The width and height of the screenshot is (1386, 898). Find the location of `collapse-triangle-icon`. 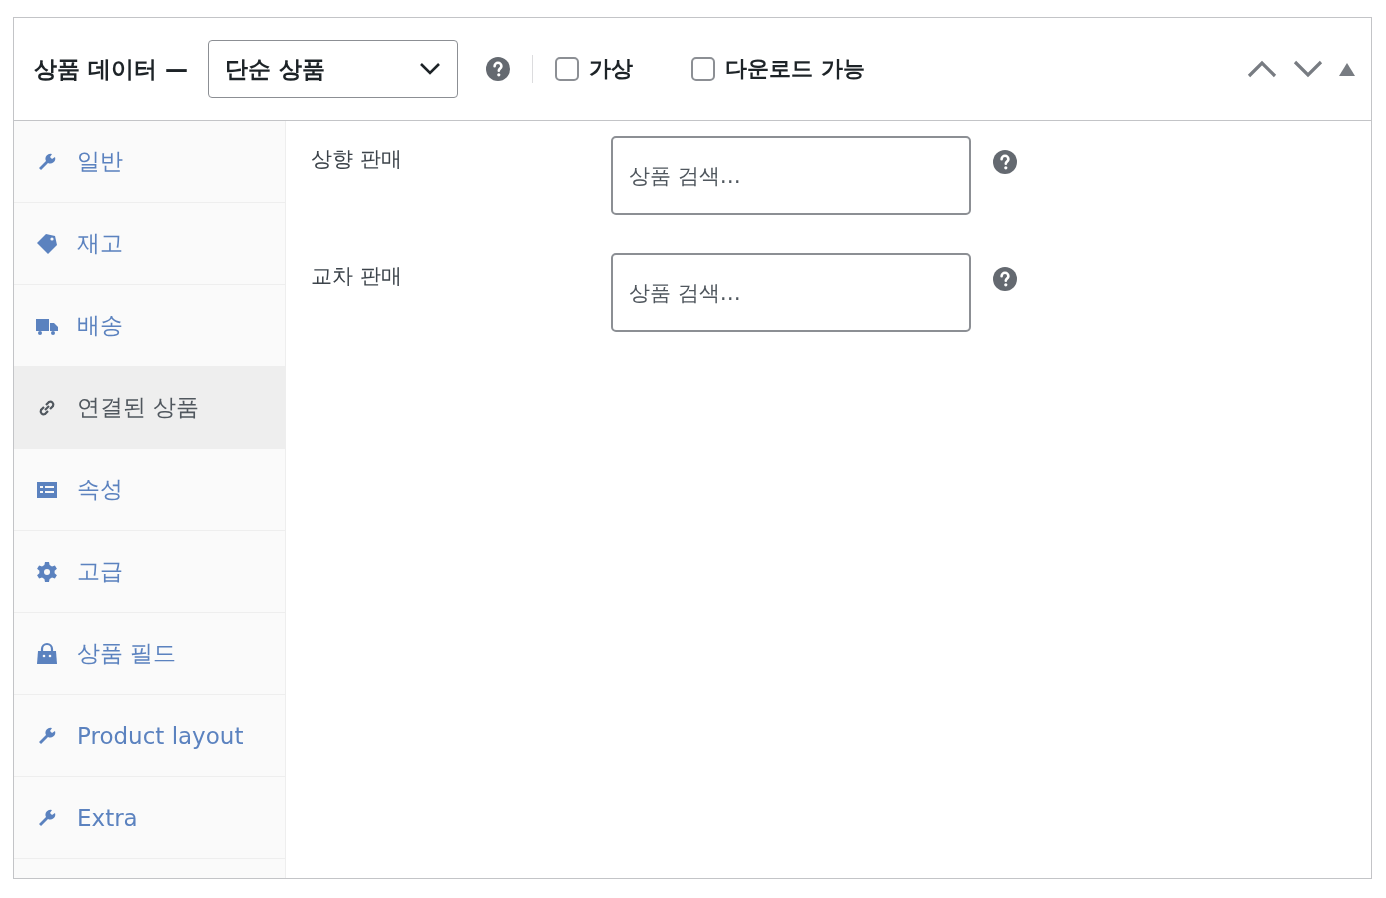

collapse-triangle-icon is located at coordinates (1347, 69).